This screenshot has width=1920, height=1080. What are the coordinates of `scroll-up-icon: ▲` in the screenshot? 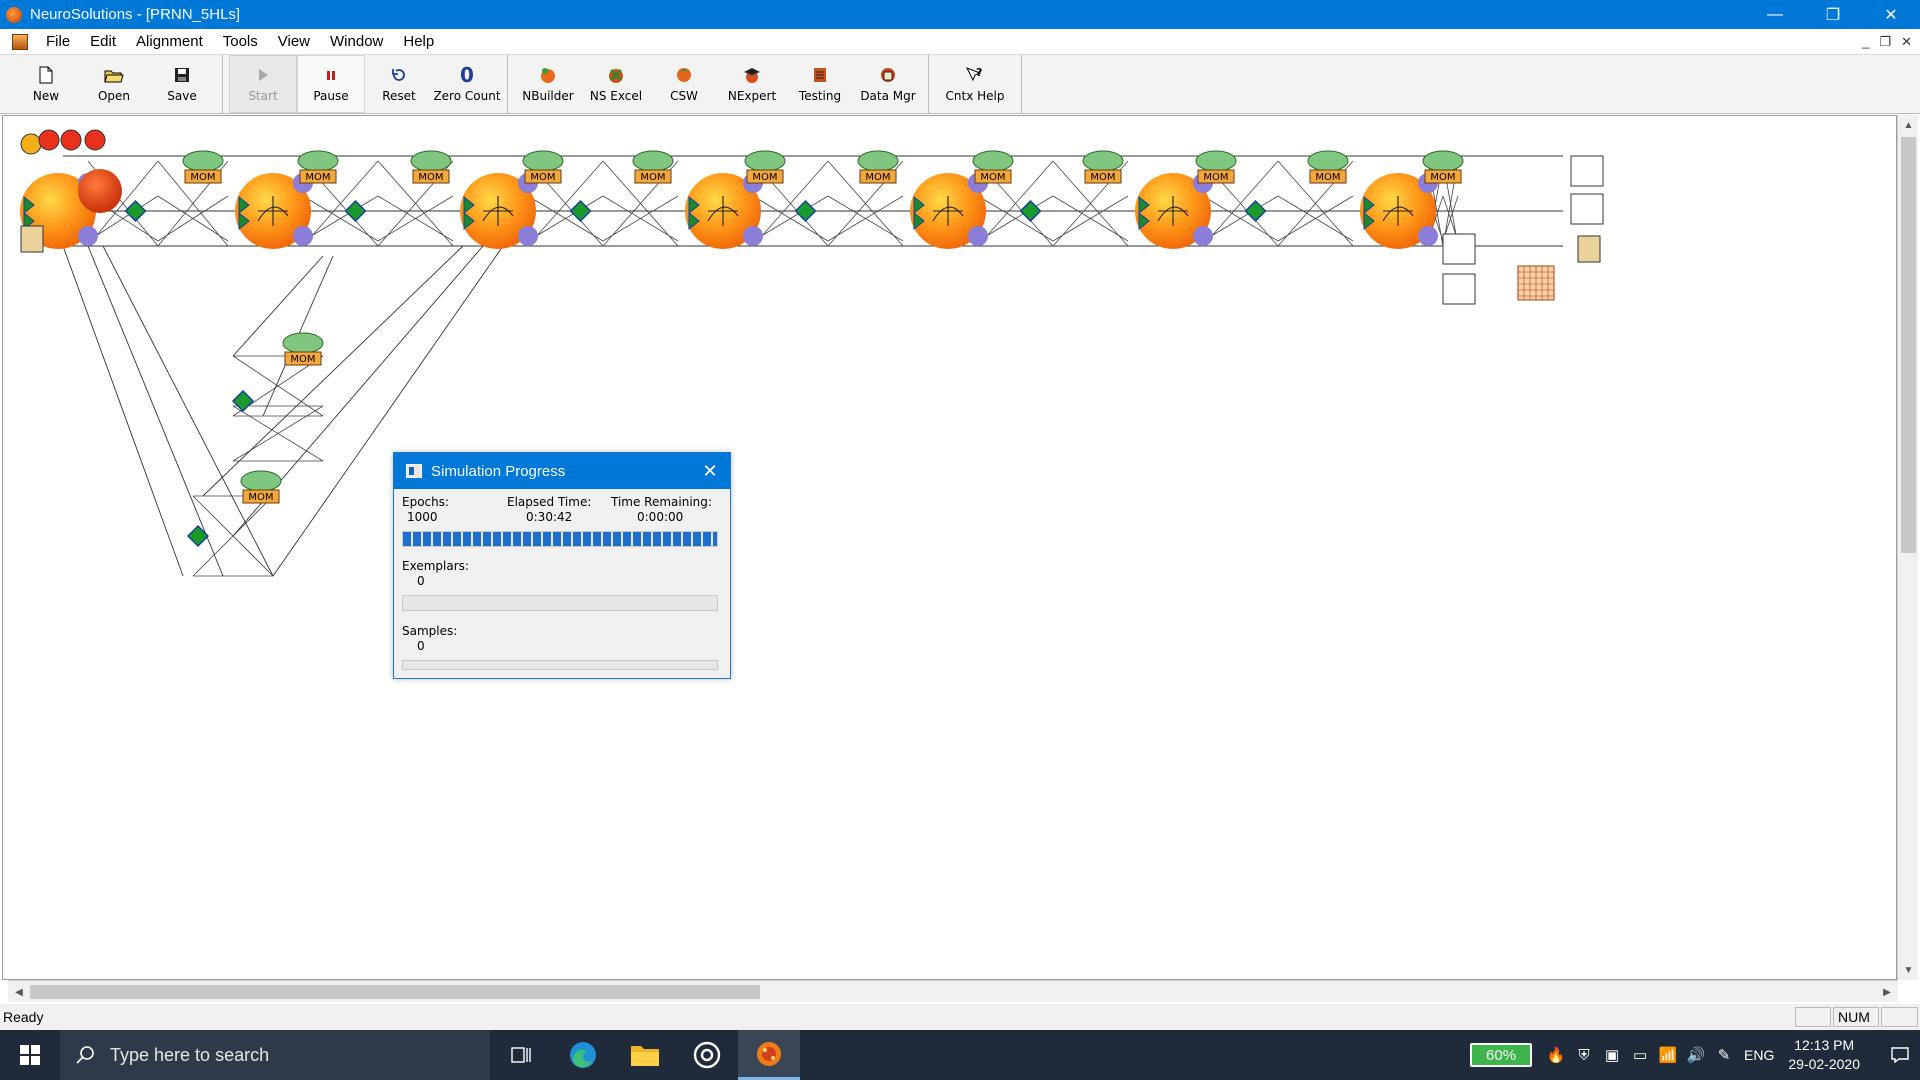 It's located at (1908, 125).